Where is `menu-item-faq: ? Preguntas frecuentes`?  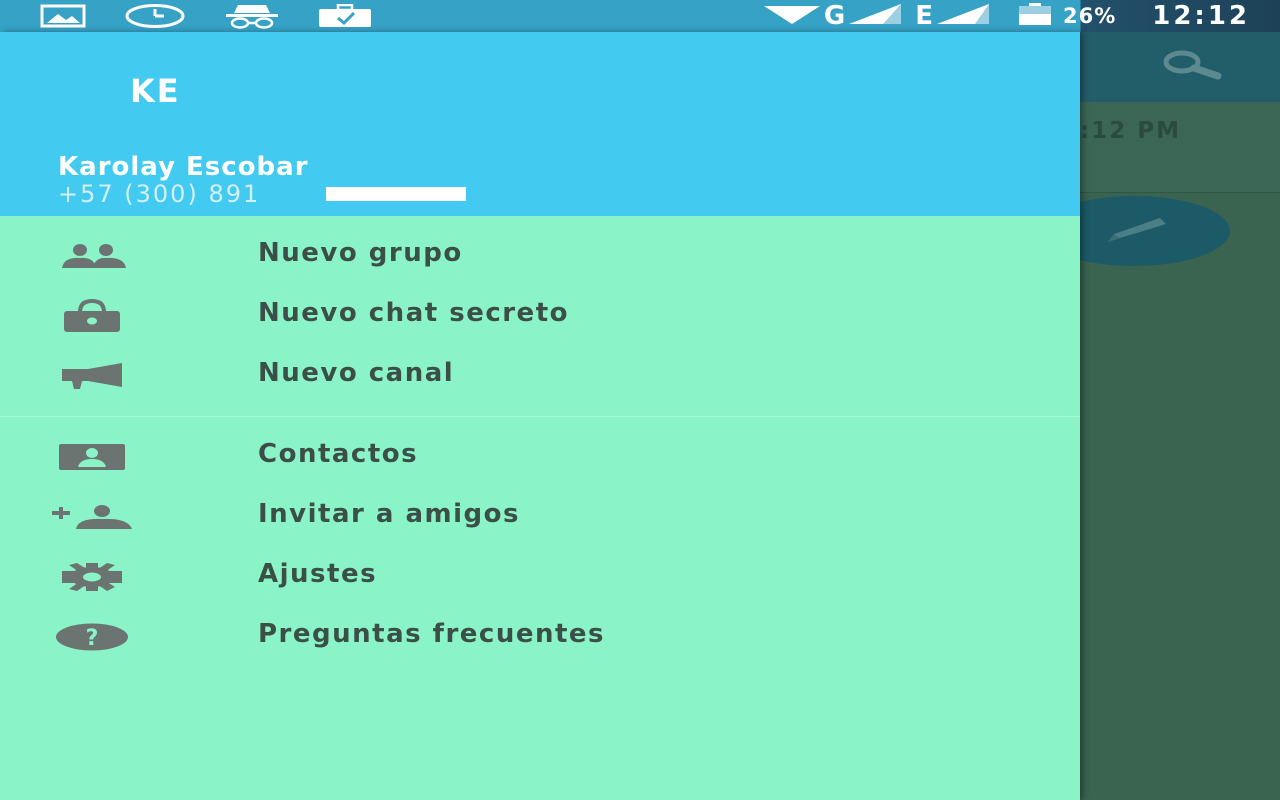
menu-item-faq: ? Preguntas frecuentes is located at coordinates (540, 637).